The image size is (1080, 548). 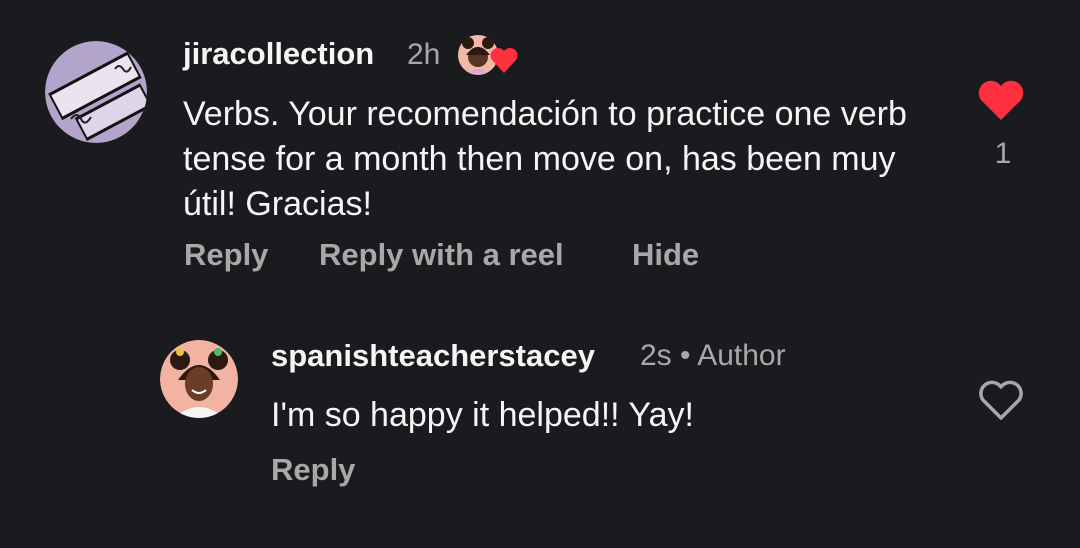 What do you see at coordinates (433, 356) in the screenshot?
I see `comment-username: spanishteacherstacey` at bounding box center [433, 356].